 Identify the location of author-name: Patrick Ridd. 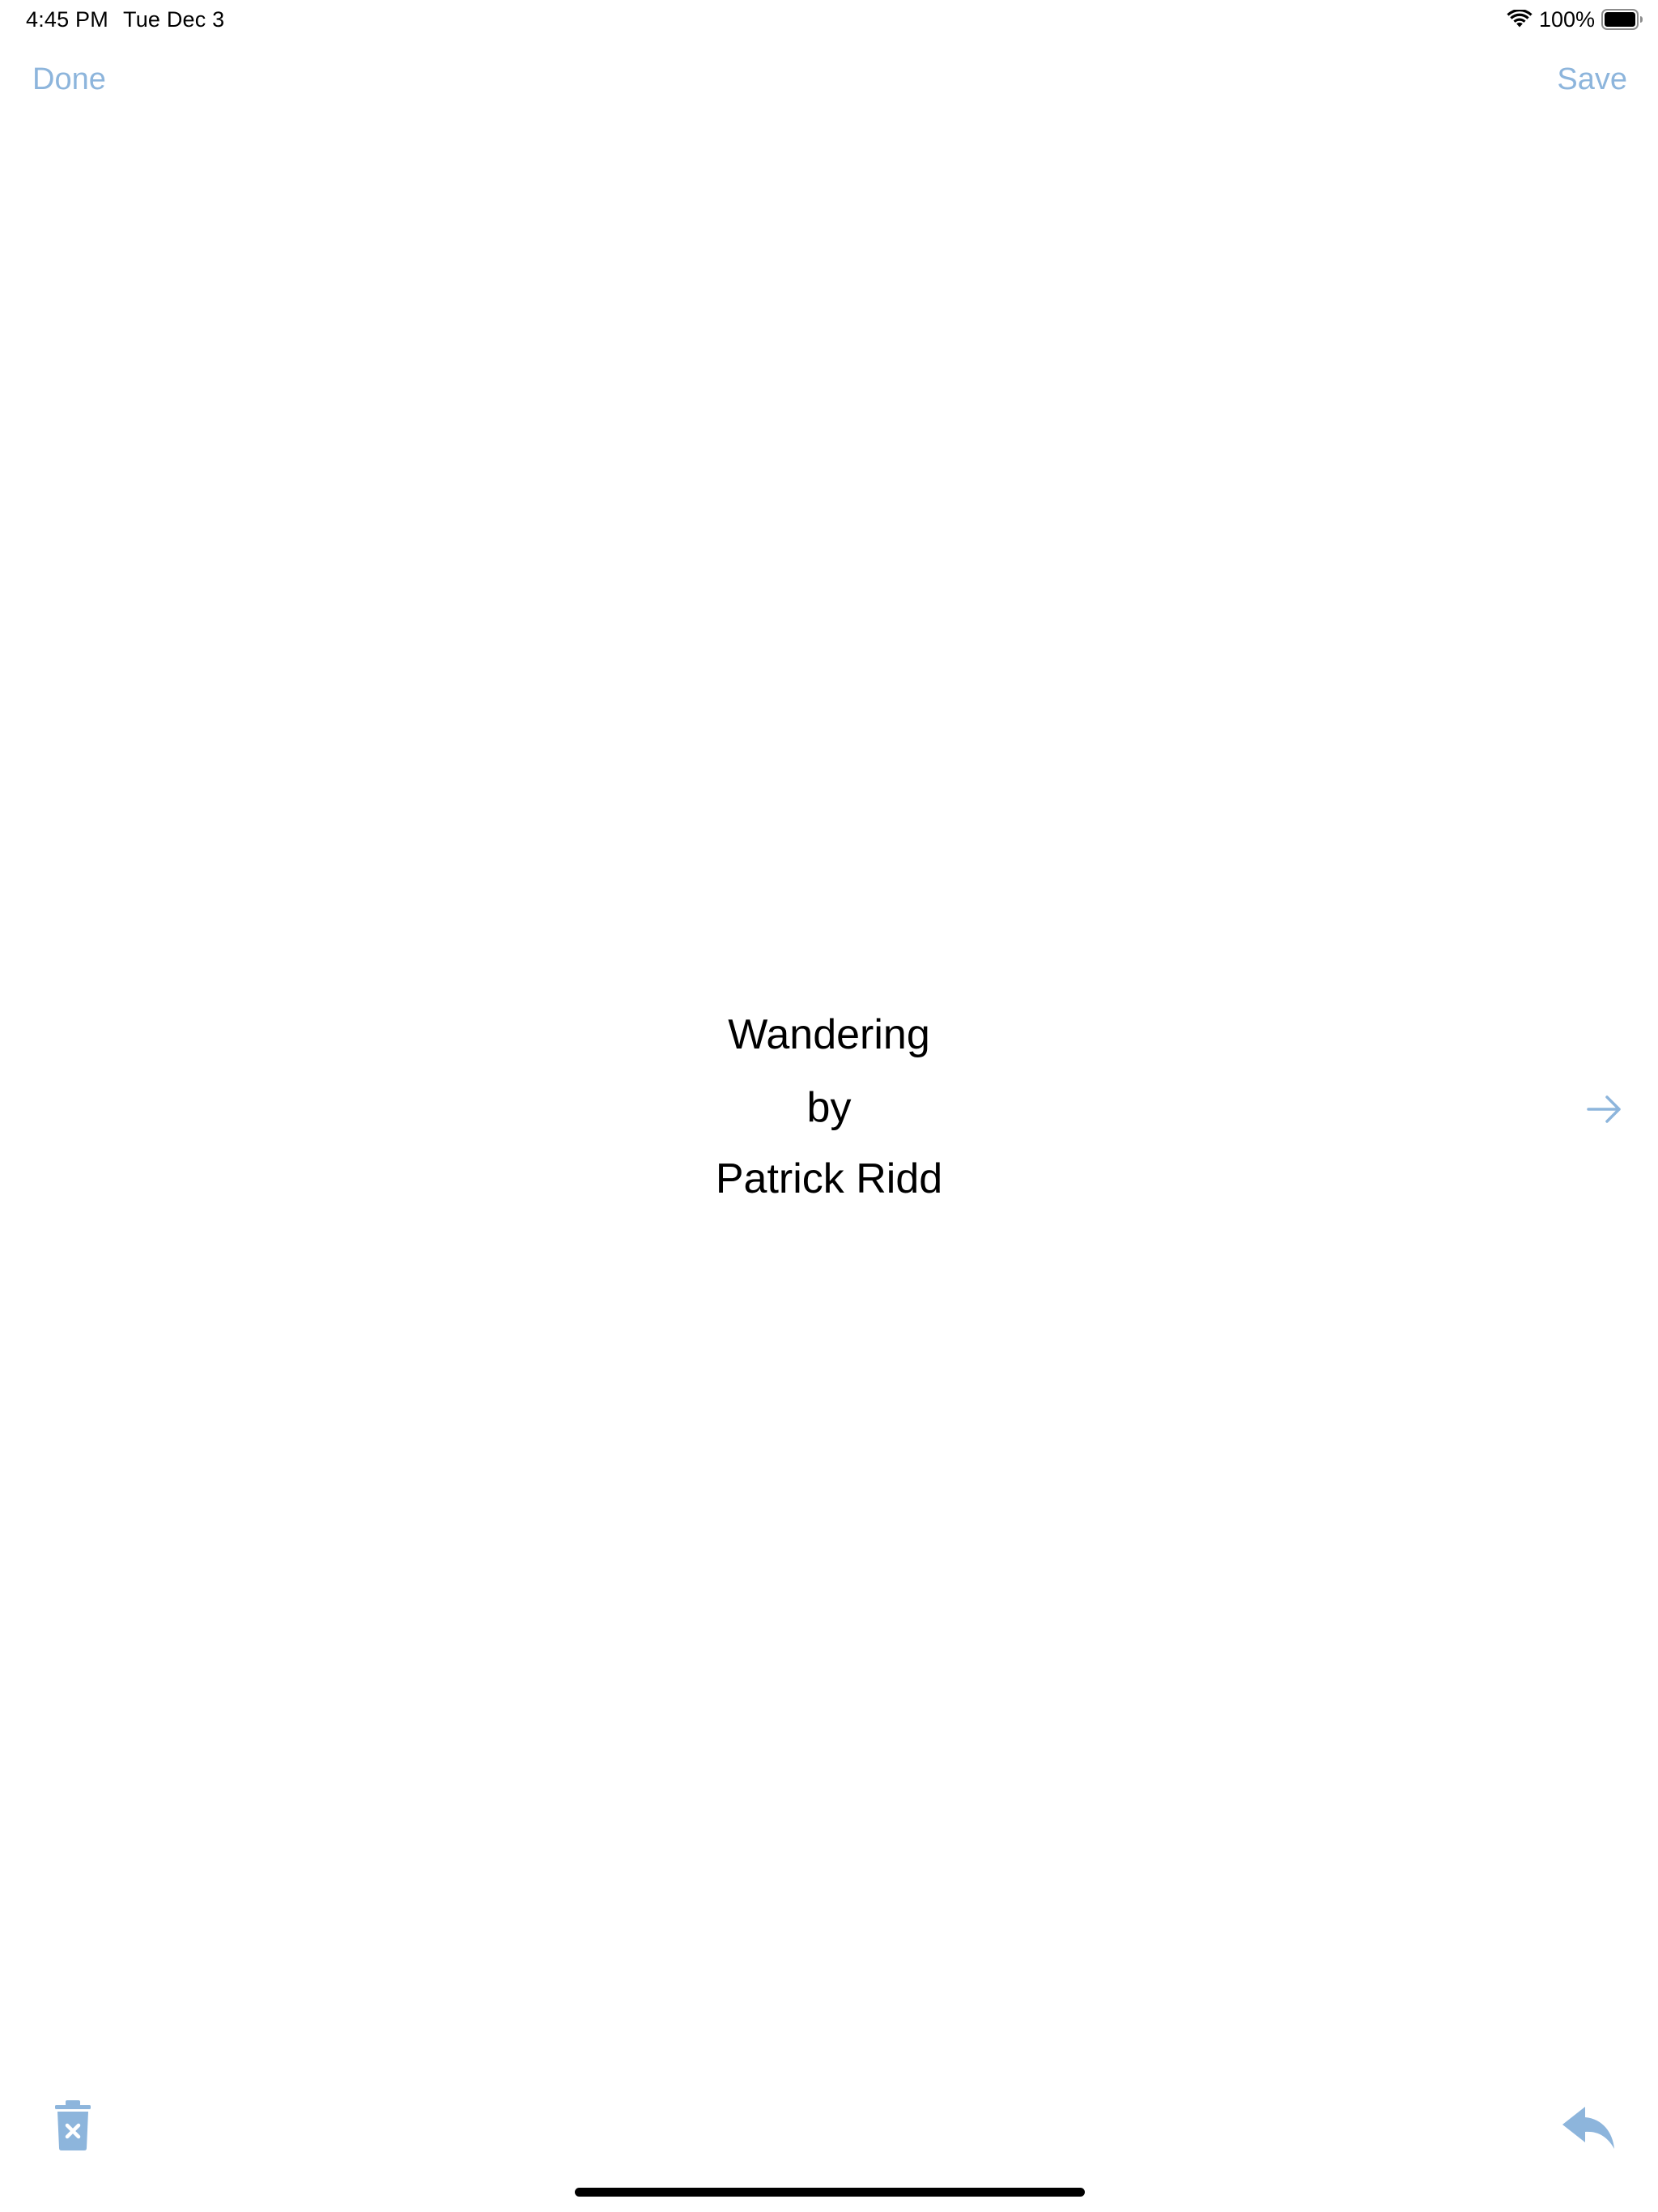
(829, 1179).